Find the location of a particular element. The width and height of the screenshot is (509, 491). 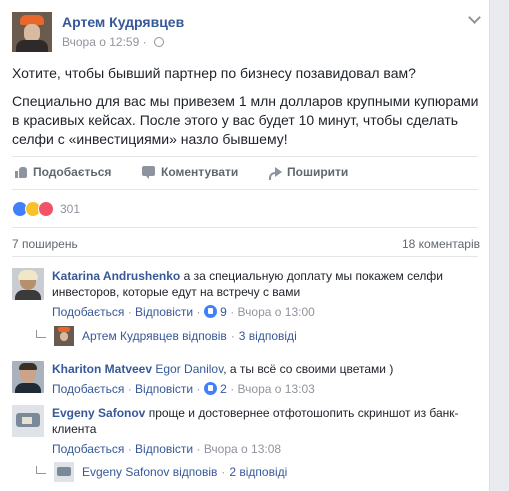

post-header: Артем Кудрявцев Вчора о 12:59 · is located at coordinates (247, 32).